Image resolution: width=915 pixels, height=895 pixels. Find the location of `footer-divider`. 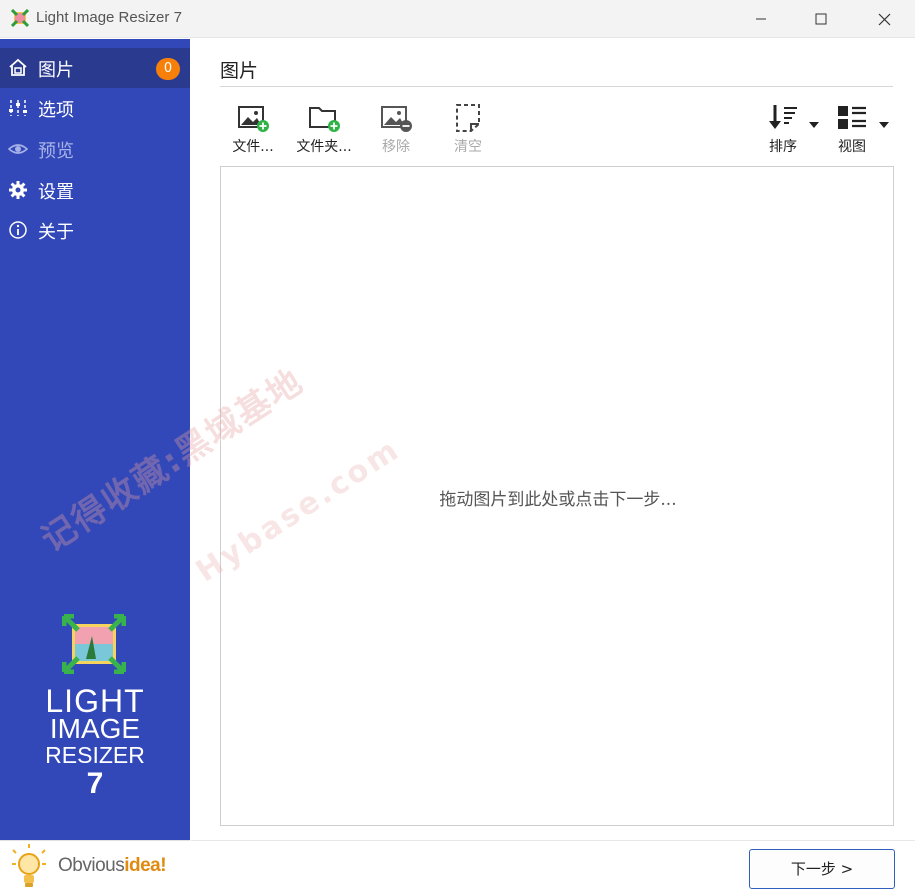

footer-divider is located at coordinates (553, 840).